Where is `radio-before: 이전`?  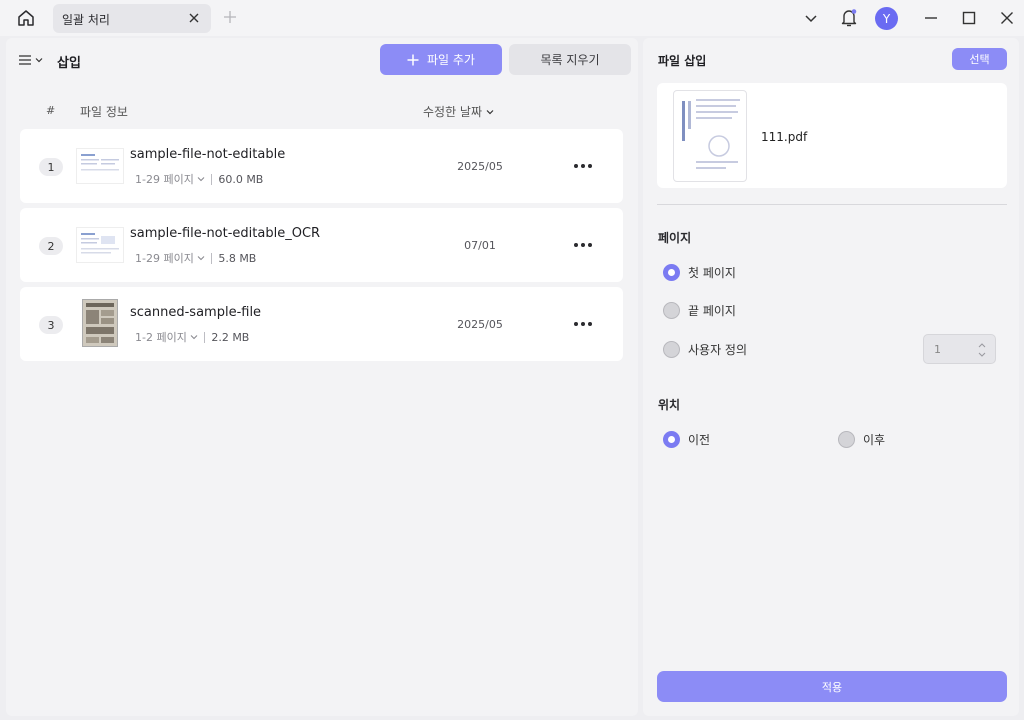 radio-before: 이전 is located at coordinates (686, 439).